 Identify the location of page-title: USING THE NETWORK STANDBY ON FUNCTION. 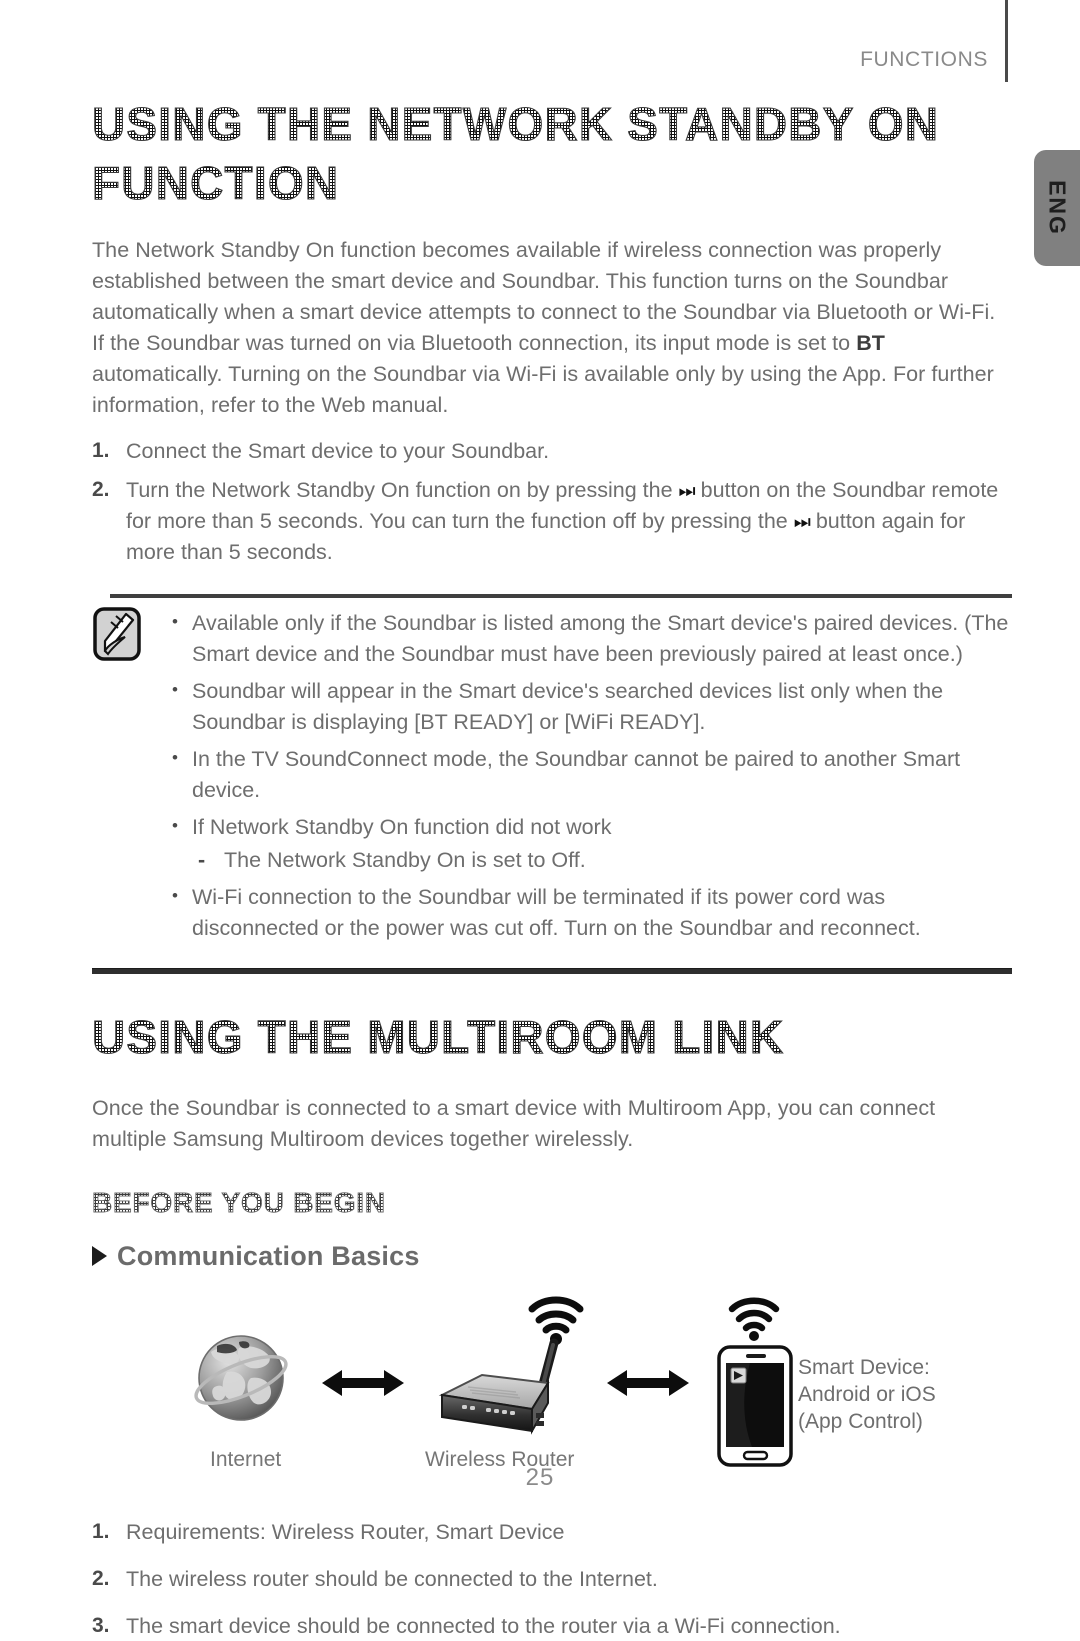
(532, 154).